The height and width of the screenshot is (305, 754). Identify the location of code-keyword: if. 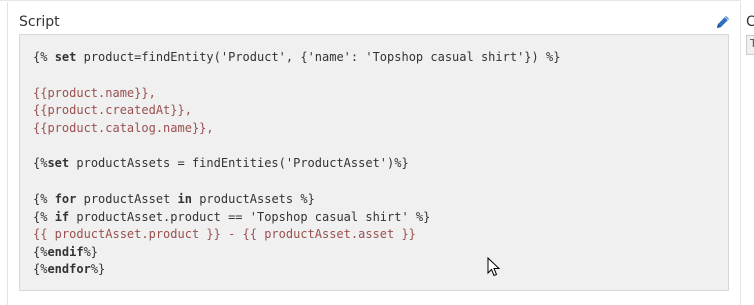
(62, 216).